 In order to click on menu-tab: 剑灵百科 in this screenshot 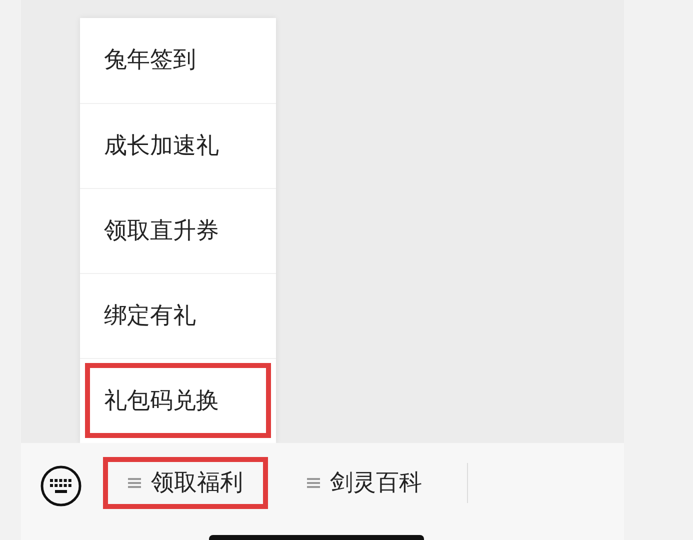, I will do `click(364, 483)`.